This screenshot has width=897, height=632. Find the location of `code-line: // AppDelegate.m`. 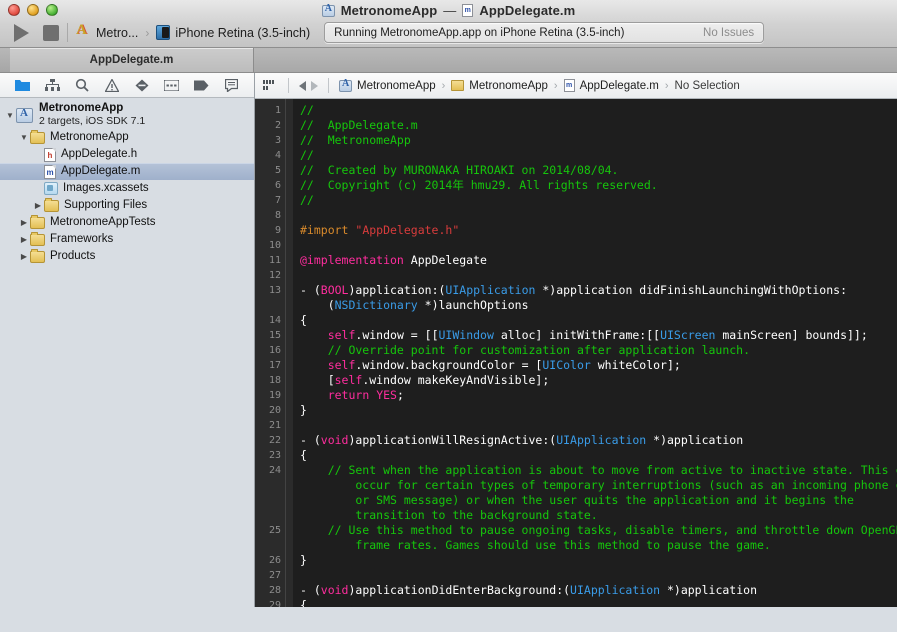

code-line: // AppDelegate.m is located at coordinates (598, 125).